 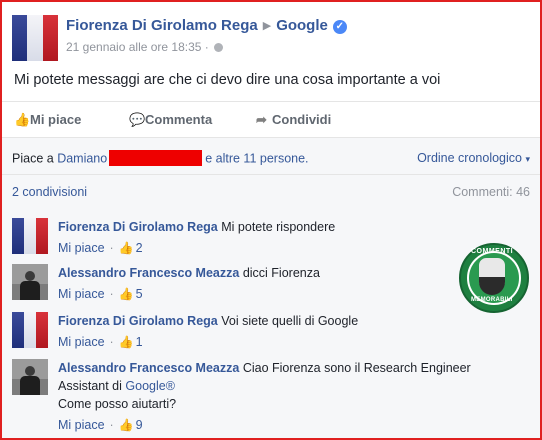 What do you see at coordinates (139, 248) in the screenshot?
I see `like-count: 2` at bounding box center [139, 248].